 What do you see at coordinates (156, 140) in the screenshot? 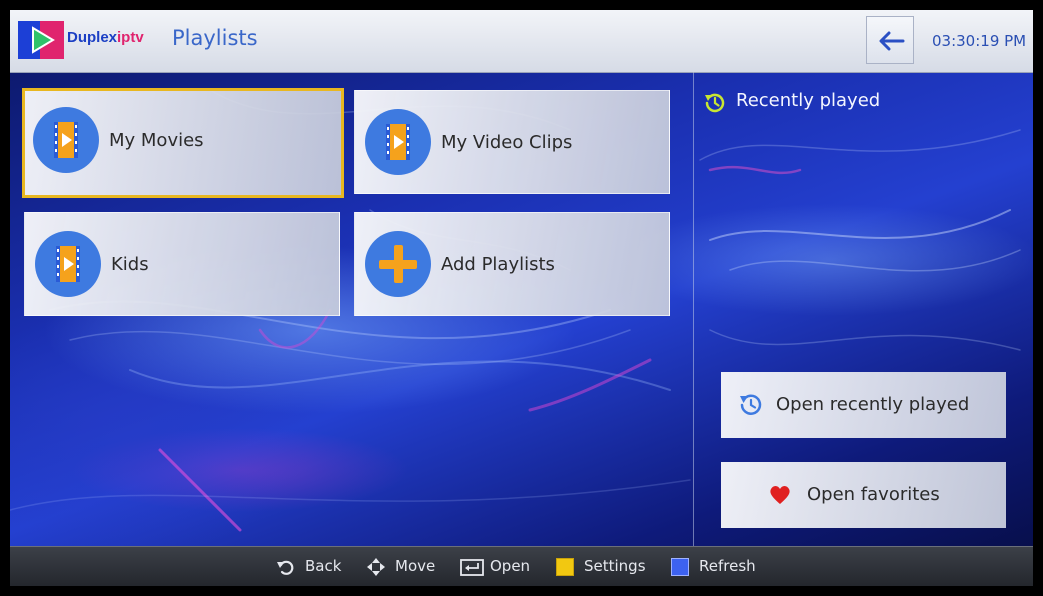
I see `playlist-label: My Movies` at bounding box center [156, 140].